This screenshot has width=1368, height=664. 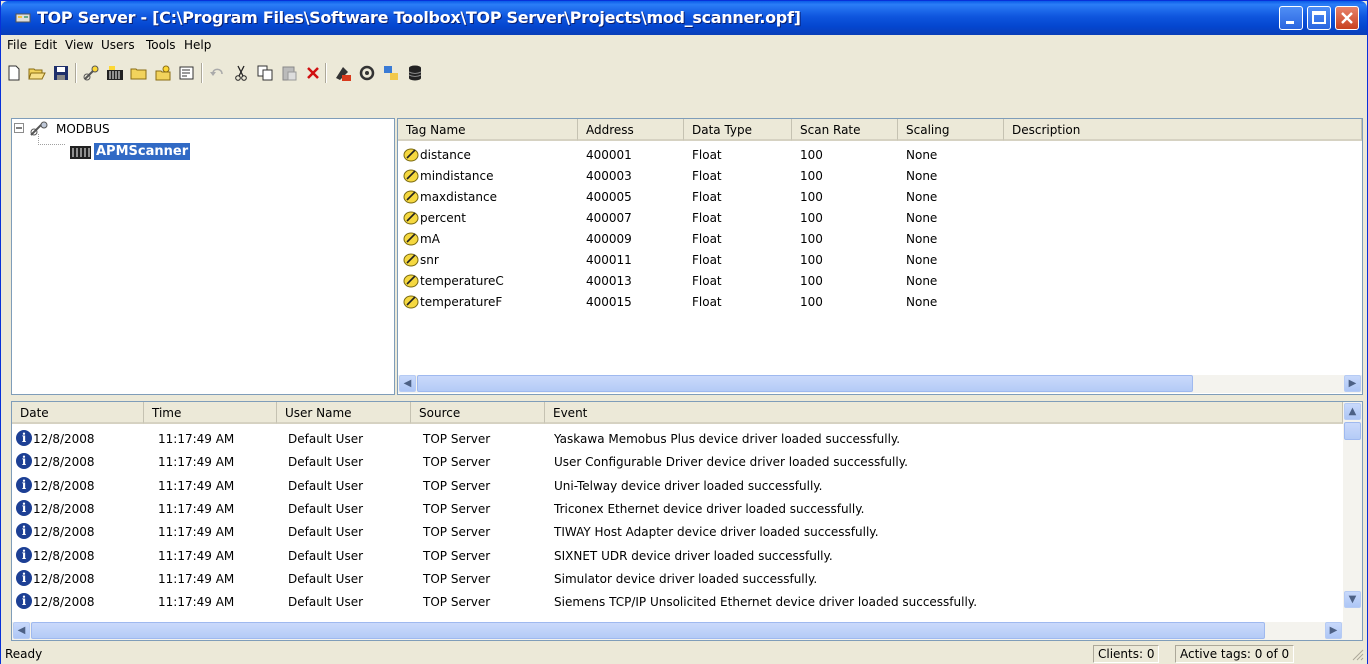 I want to click on status-bar: Ready Clients: 0 Active tags: 0 of 0, so click(x=684, y=653).